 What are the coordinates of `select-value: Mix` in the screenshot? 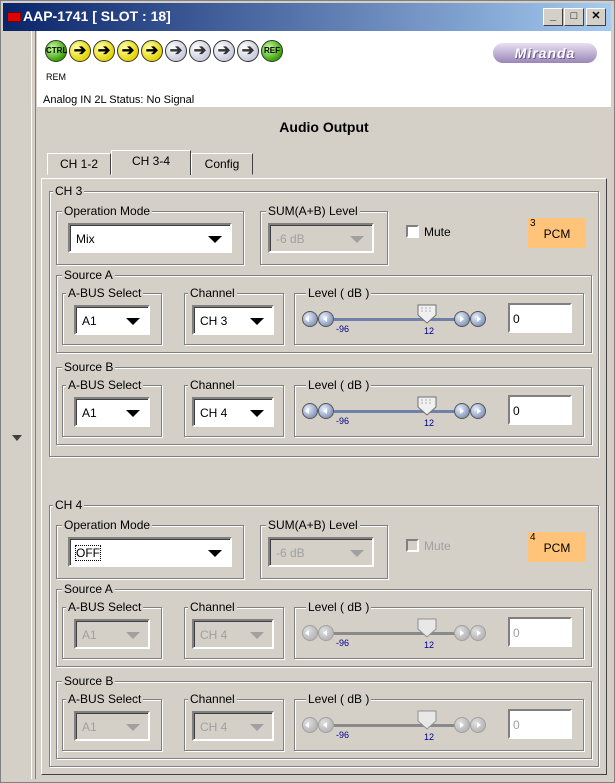 It's located at (85, 239).